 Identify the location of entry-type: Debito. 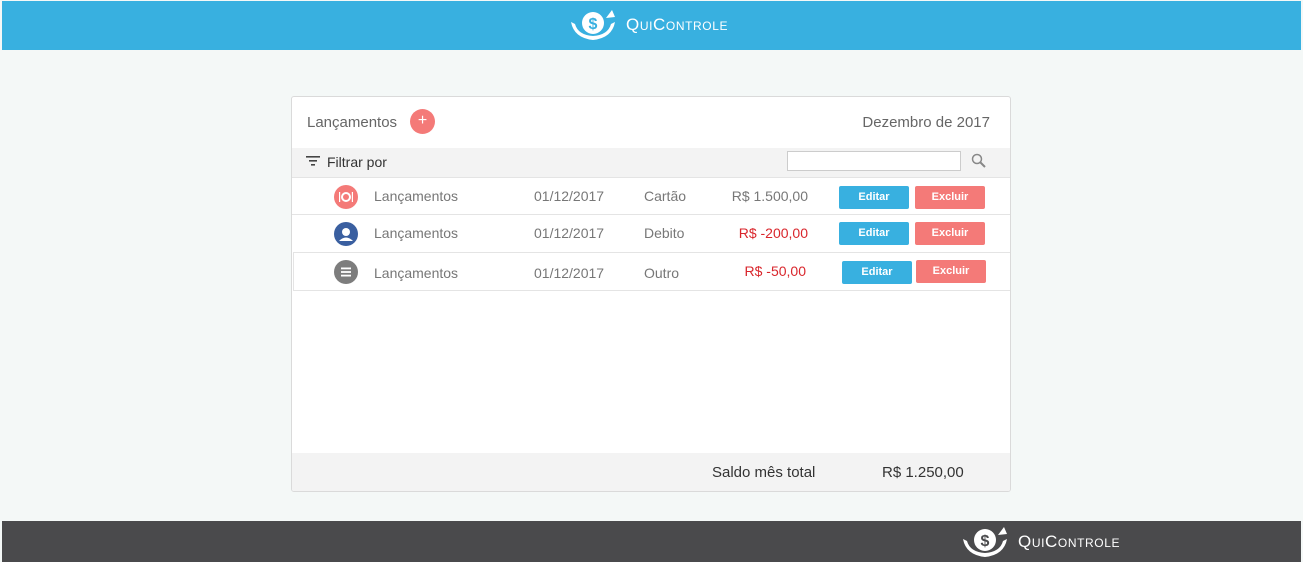
(664, 233).